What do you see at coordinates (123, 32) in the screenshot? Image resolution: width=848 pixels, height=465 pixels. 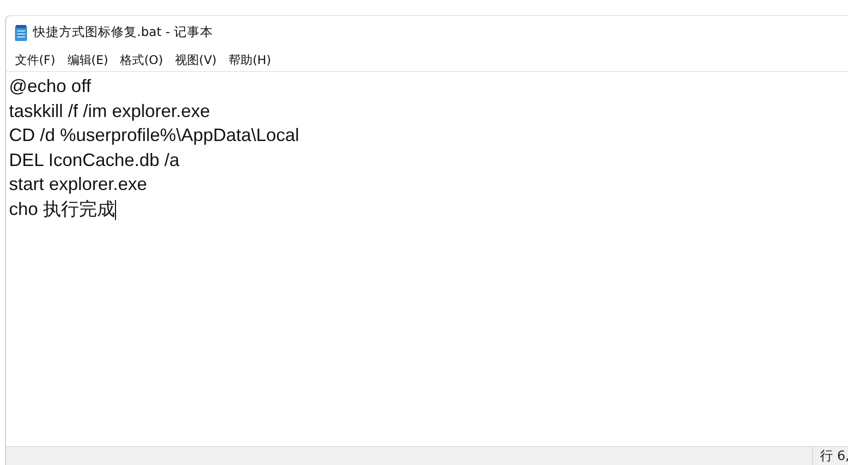 I see `window-title: 快捷方式图标修复.bat - 记事本` at bounding box center [123, 32].